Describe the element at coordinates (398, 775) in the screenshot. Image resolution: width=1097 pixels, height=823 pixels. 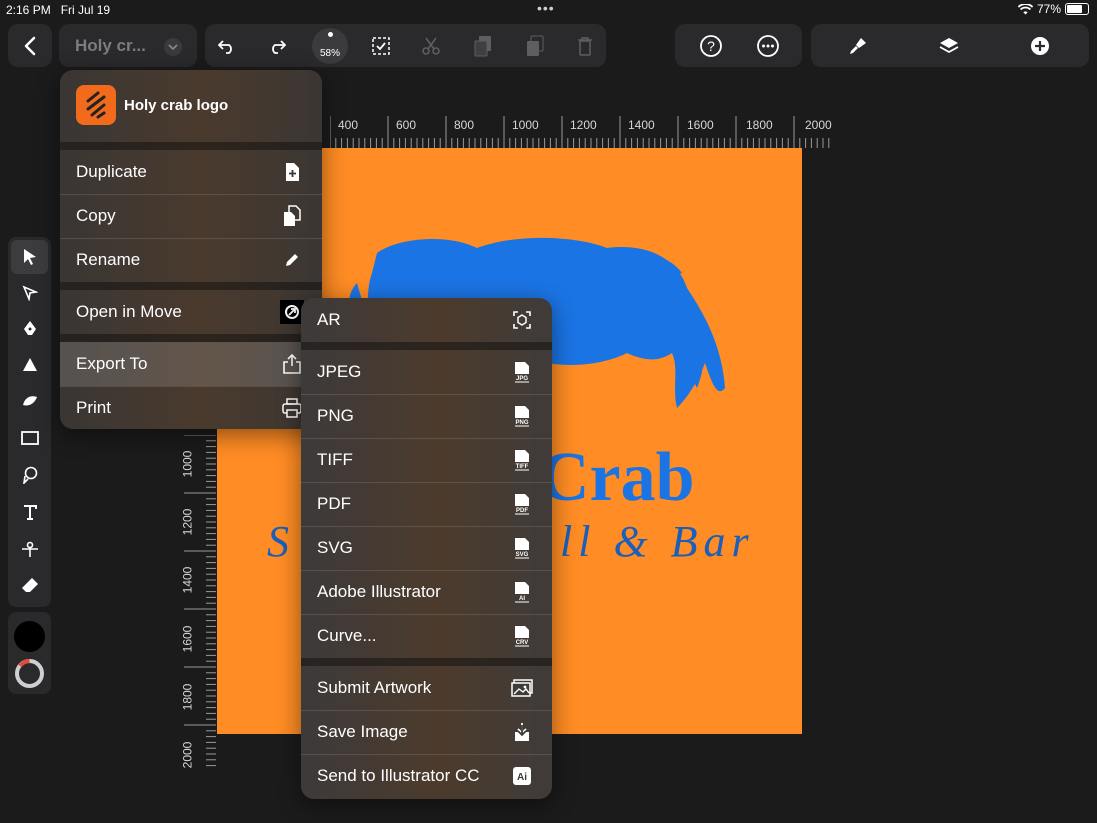
I see `menu-label: Send to Illustrator CC` at that location.